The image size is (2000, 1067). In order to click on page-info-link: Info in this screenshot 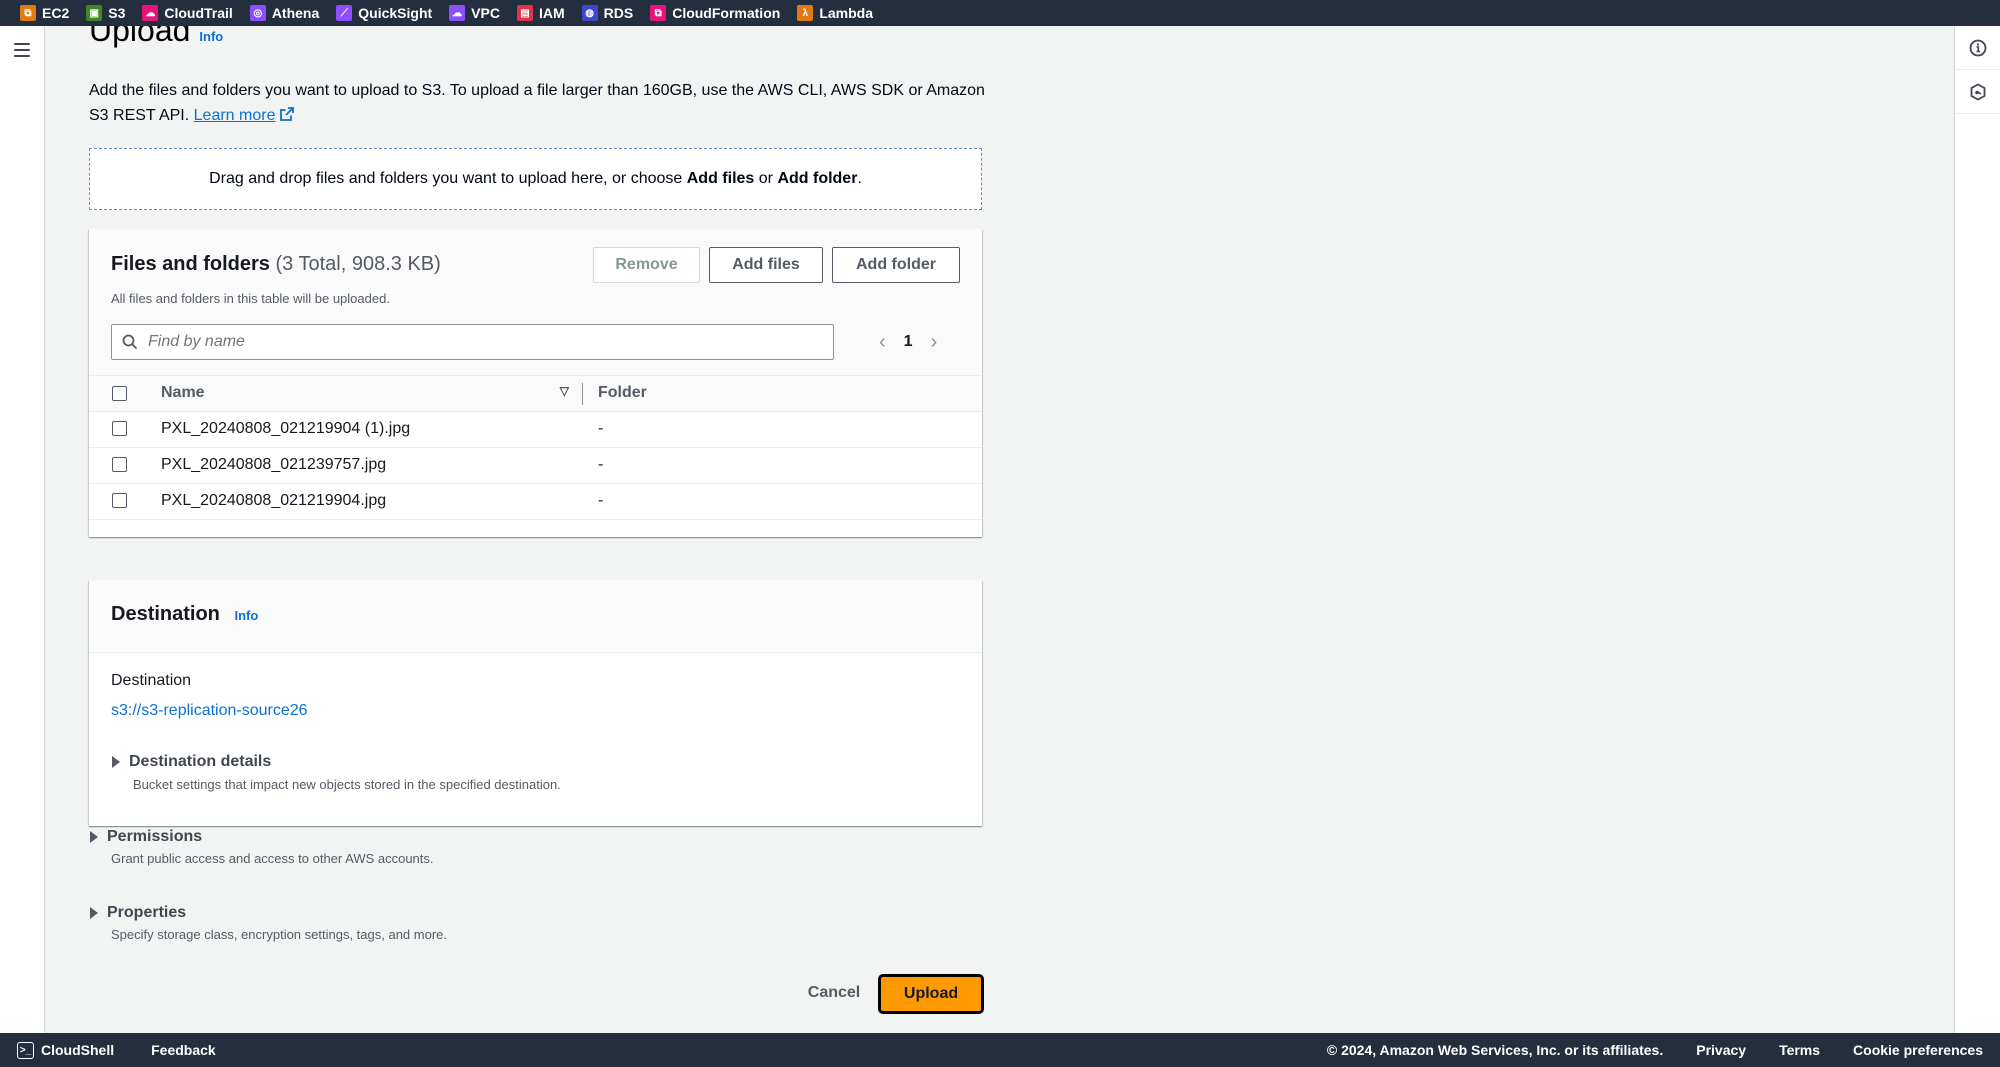, I will do `click(211, 36)`.